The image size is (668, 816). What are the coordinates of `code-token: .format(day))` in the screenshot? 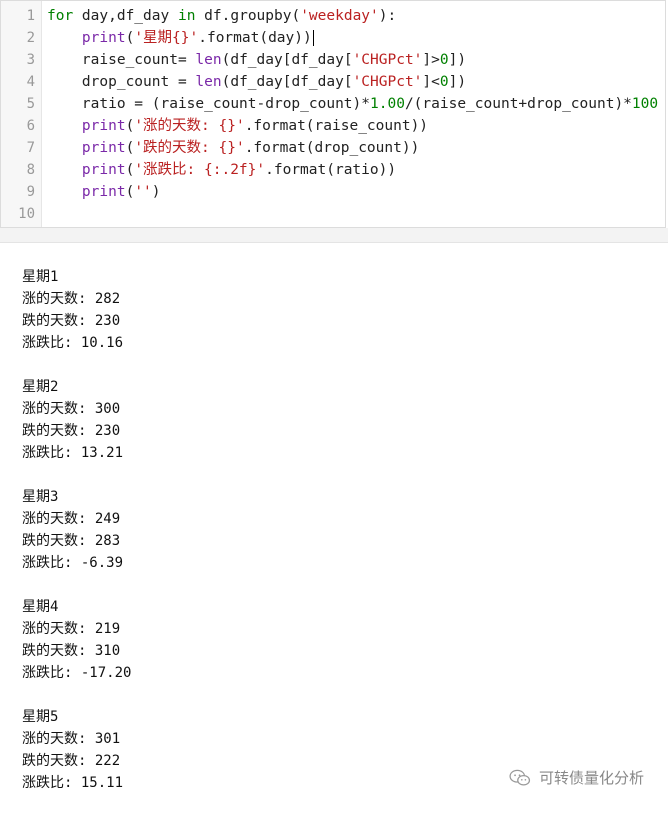 It's located at (255, 38).